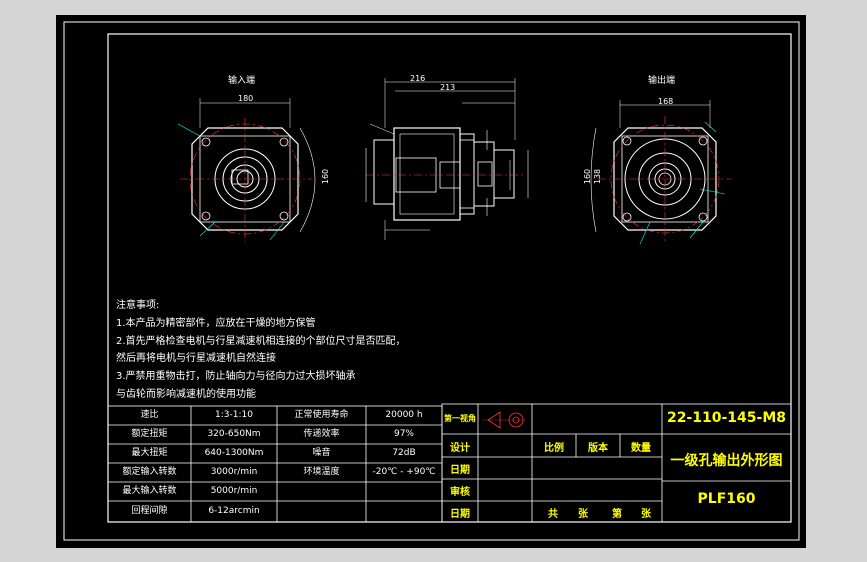 The width and height of the screenshot is (867, 562). Describe the element at coordinates (460, 418) in the screenshot. I see `projection-label: 第一视角` at that location.